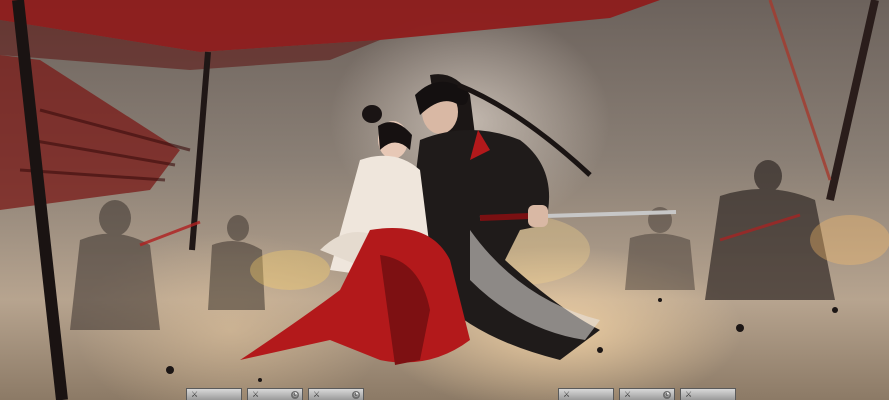 This screenshot has height=400, width=889. I want to click on soldier-far-right, so click(660, 248).